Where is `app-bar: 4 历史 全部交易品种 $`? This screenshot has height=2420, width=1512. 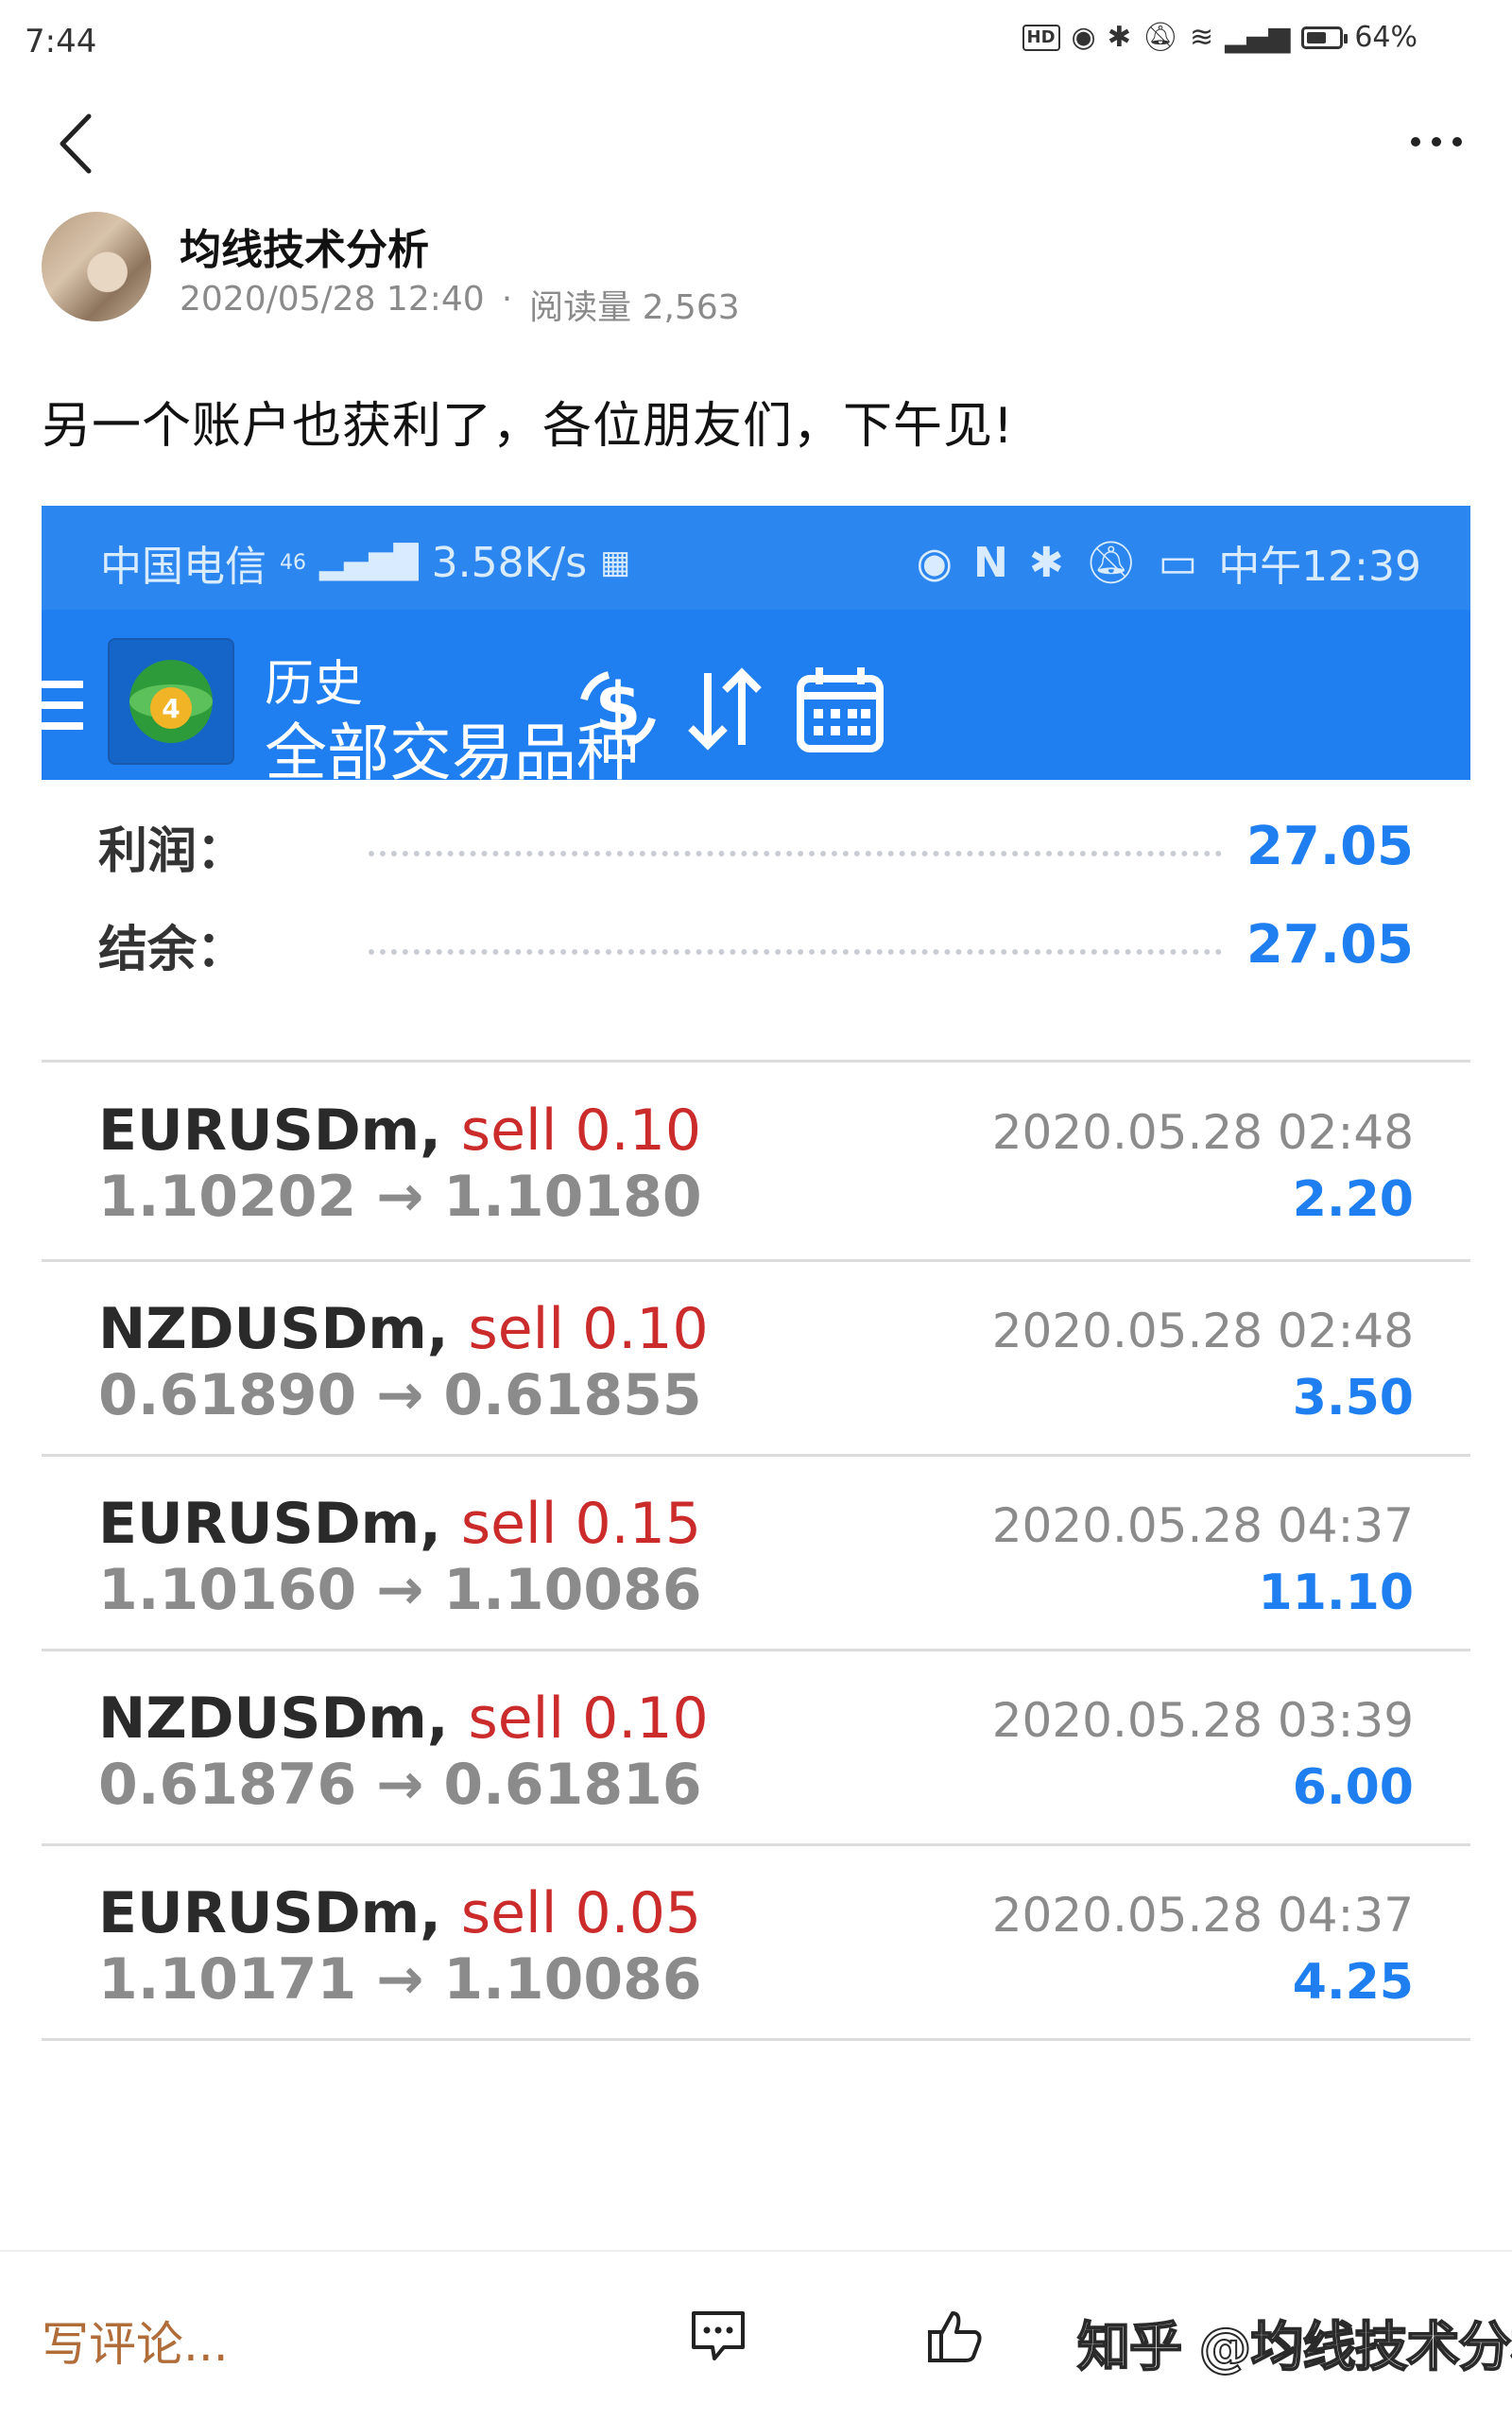
app-bar: 4 历史 全部交易品种 $ is located at coordinates (756, 699).